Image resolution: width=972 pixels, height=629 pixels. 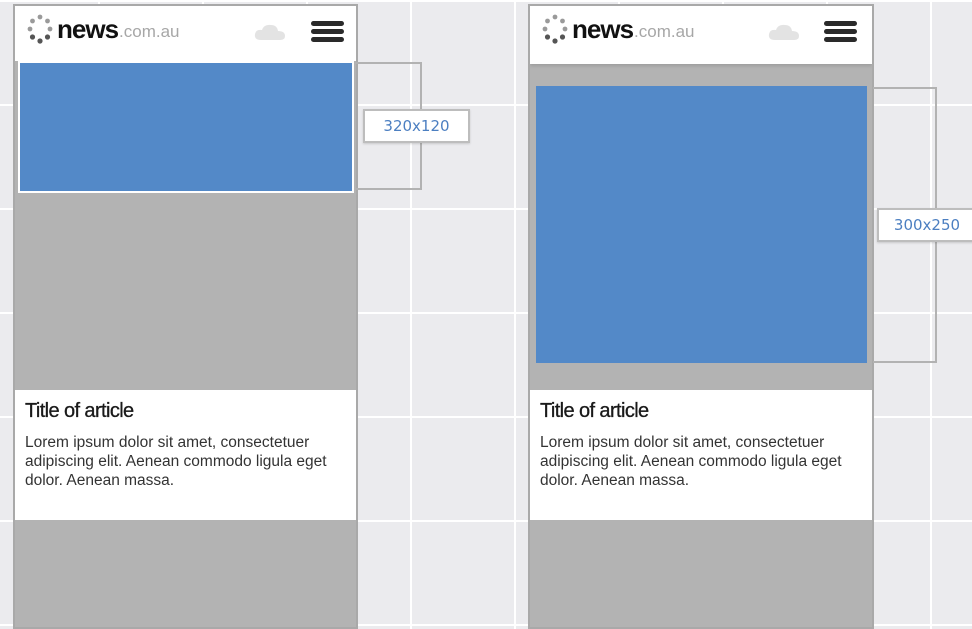 What do you see at coordinates (416, 126) in the screenshot?
I see `ad-size-label: 320x120` at bounding box center [416, 126].